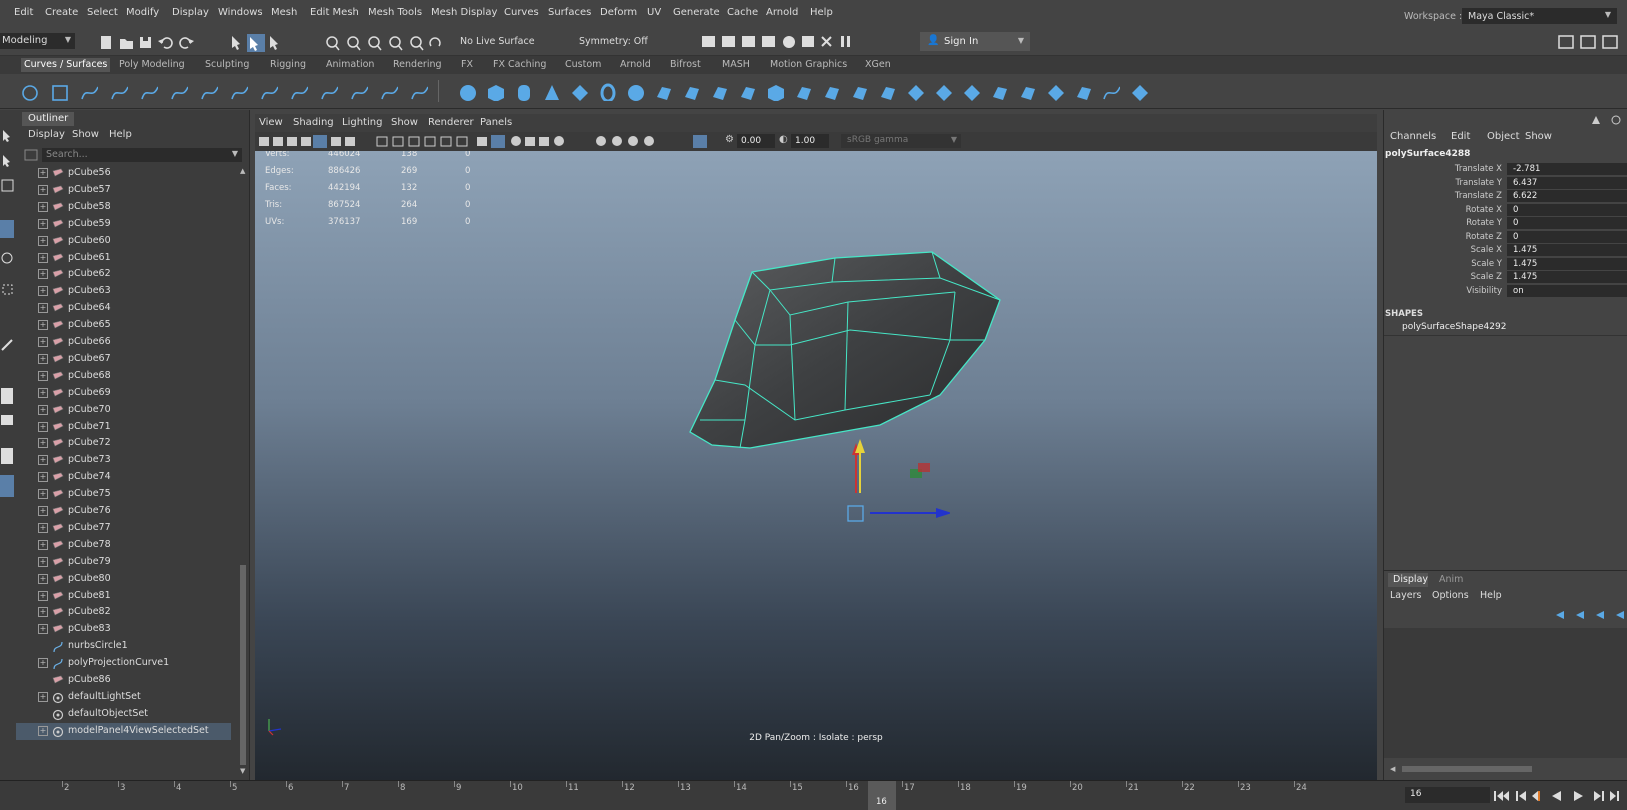  I want to click on channel-row: Translate X -2.781, so click(1505, 170).